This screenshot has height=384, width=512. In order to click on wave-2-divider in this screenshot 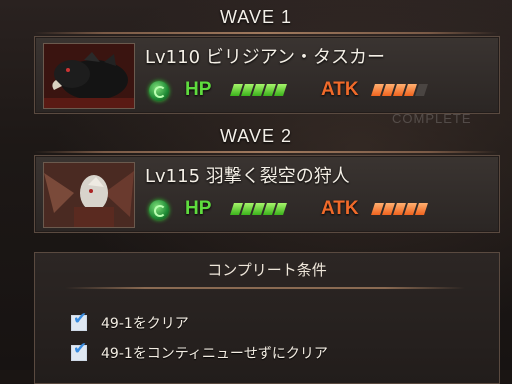, I will do `click(266, 152)`.